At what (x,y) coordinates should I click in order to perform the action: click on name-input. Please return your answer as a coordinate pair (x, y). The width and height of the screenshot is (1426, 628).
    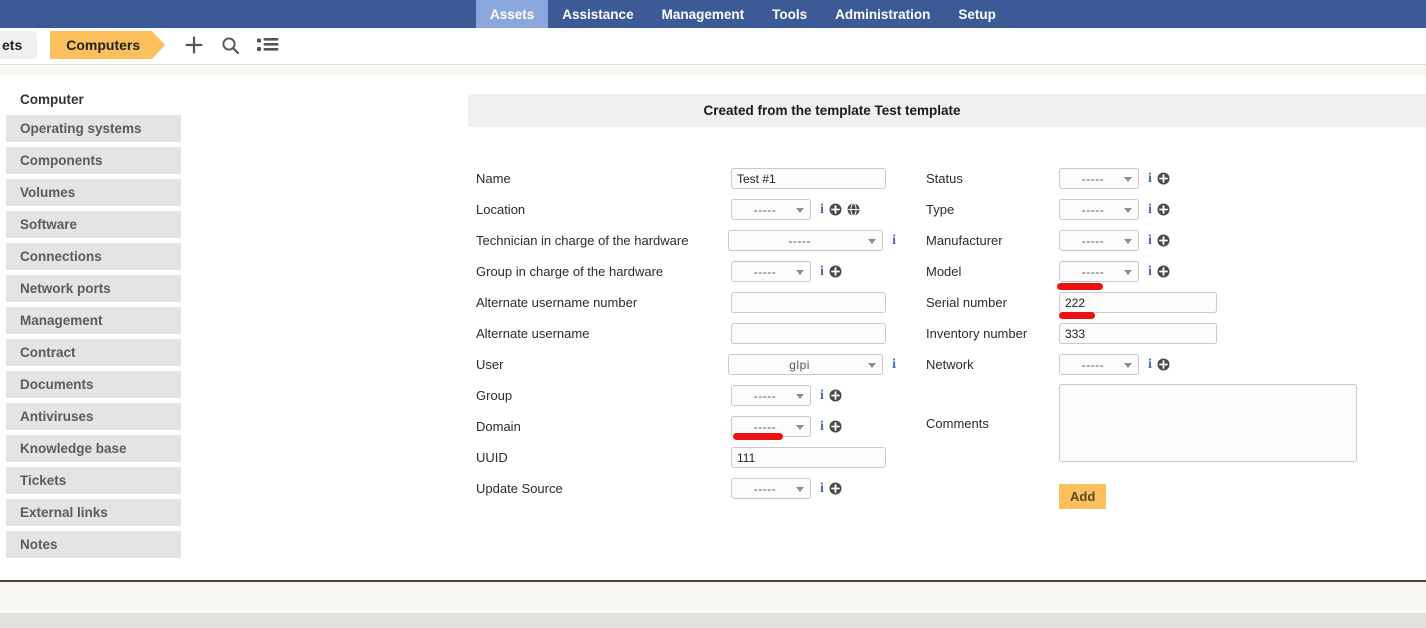
    Looking at the image, I should click on (808, 178).